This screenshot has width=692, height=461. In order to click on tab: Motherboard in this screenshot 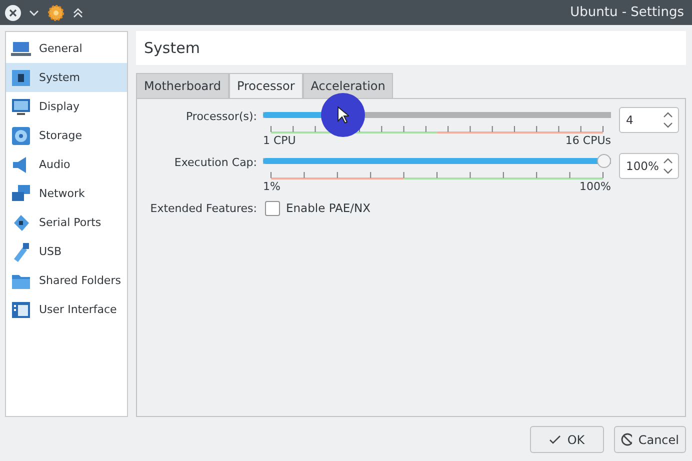, I will do `click(182, 85)`.